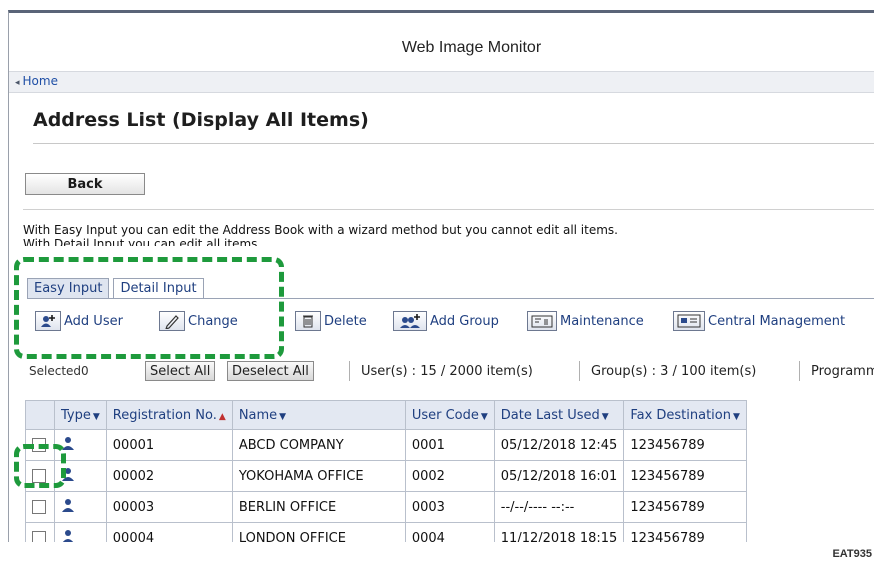 The width and height of the screenshot is (874, 563). I want to click on add-group-icon, so click(410, 321).